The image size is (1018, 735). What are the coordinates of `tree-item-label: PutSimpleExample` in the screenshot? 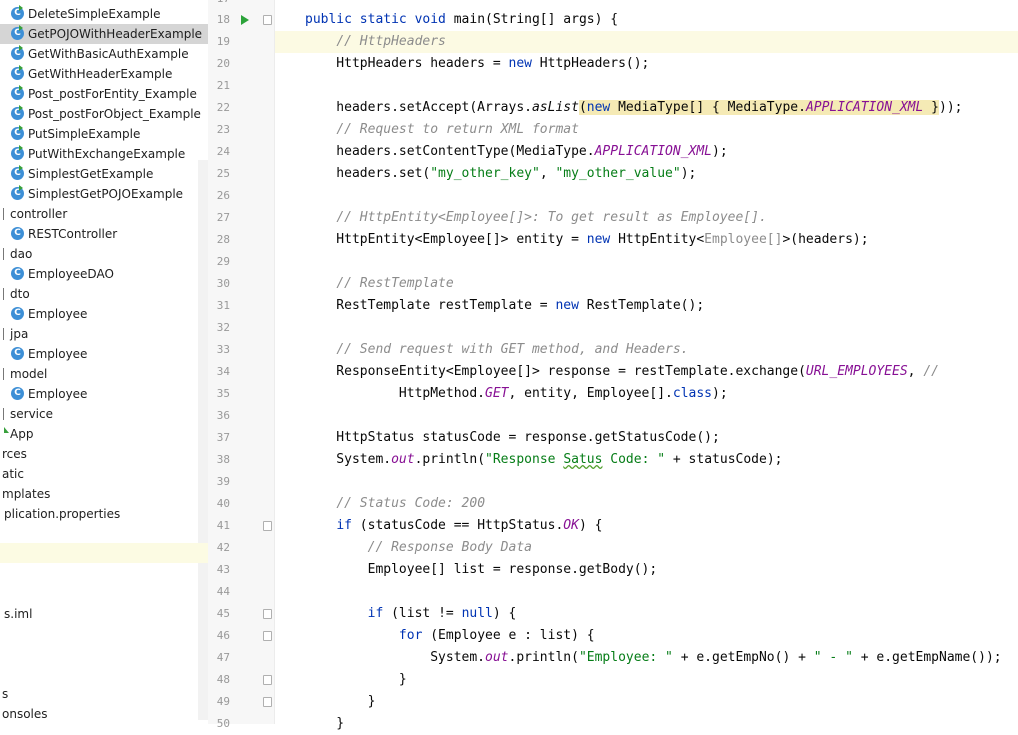 It's located at (84, 134).